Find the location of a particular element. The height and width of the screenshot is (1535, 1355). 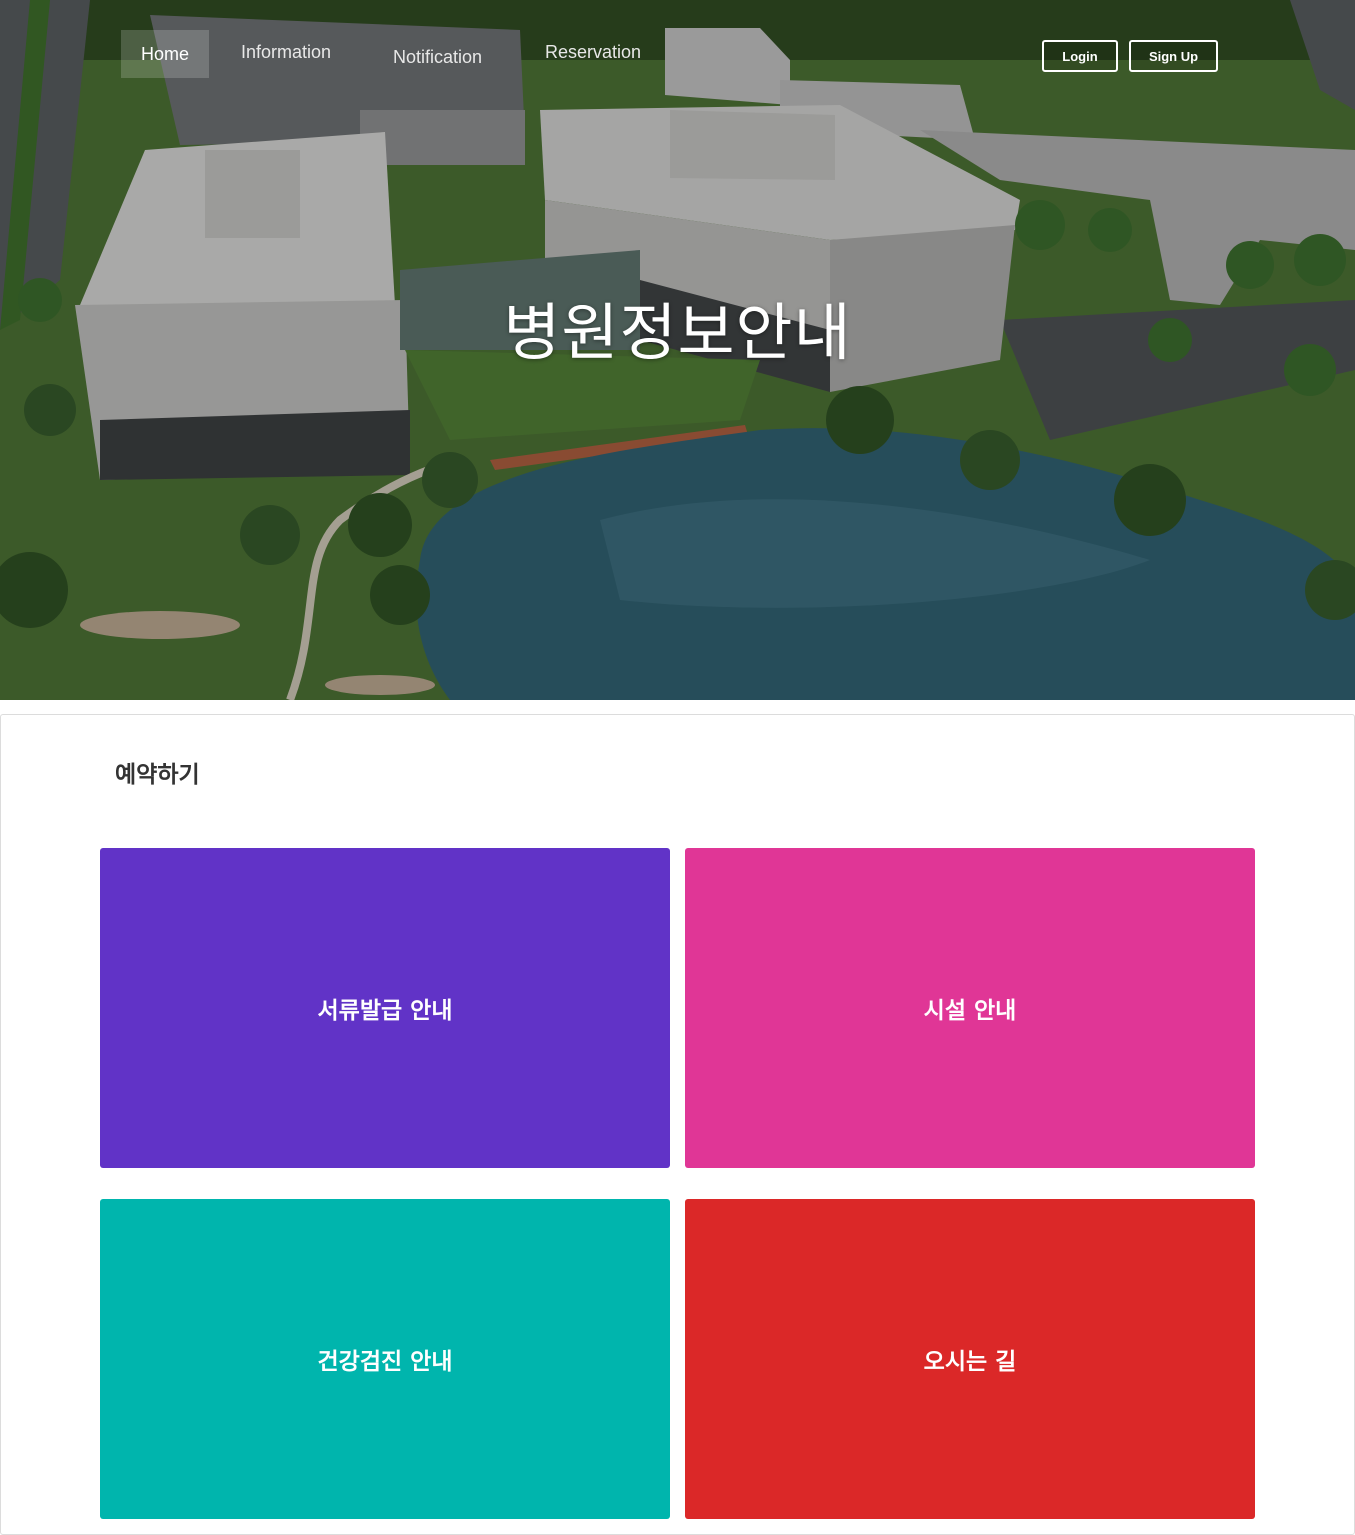

tile-directions: 오시는 길 is located at coordinates (970, 1359).